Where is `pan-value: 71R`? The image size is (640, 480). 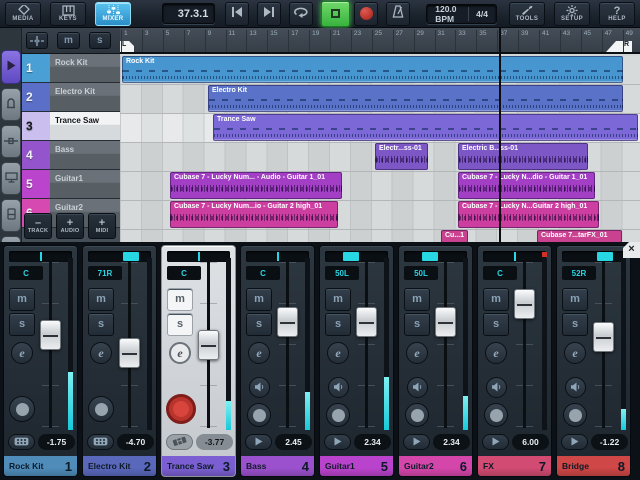
pan-value: 71R is located at coordinates (105, 273).